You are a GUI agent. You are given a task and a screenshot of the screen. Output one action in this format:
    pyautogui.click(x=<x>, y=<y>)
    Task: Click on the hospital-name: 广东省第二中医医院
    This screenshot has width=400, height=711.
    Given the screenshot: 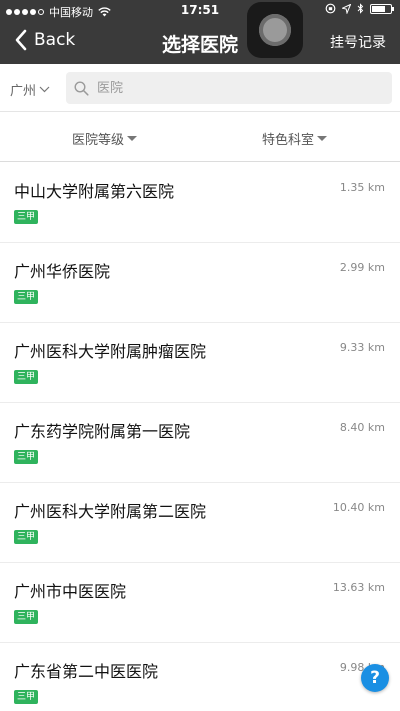 What is the action you would take?
    pyautogui.click(x=86, y=671)
    